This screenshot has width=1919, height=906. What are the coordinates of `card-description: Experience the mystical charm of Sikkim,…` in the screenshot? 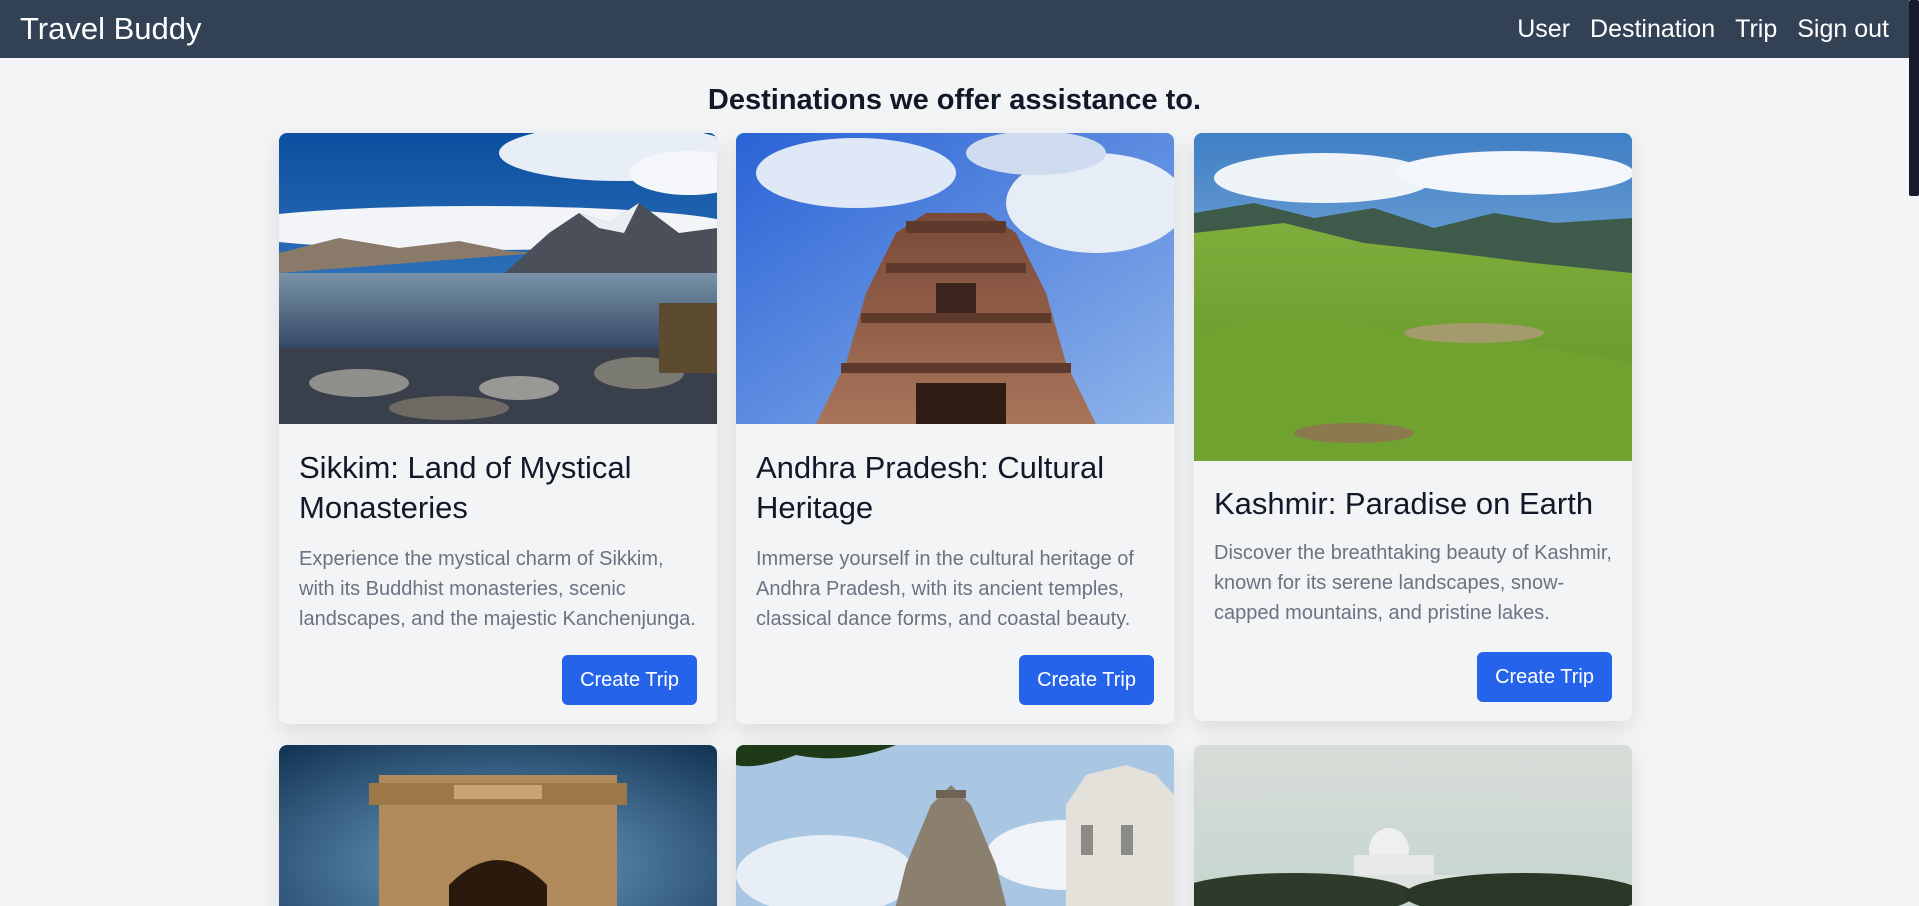 It's located at (497, 589).